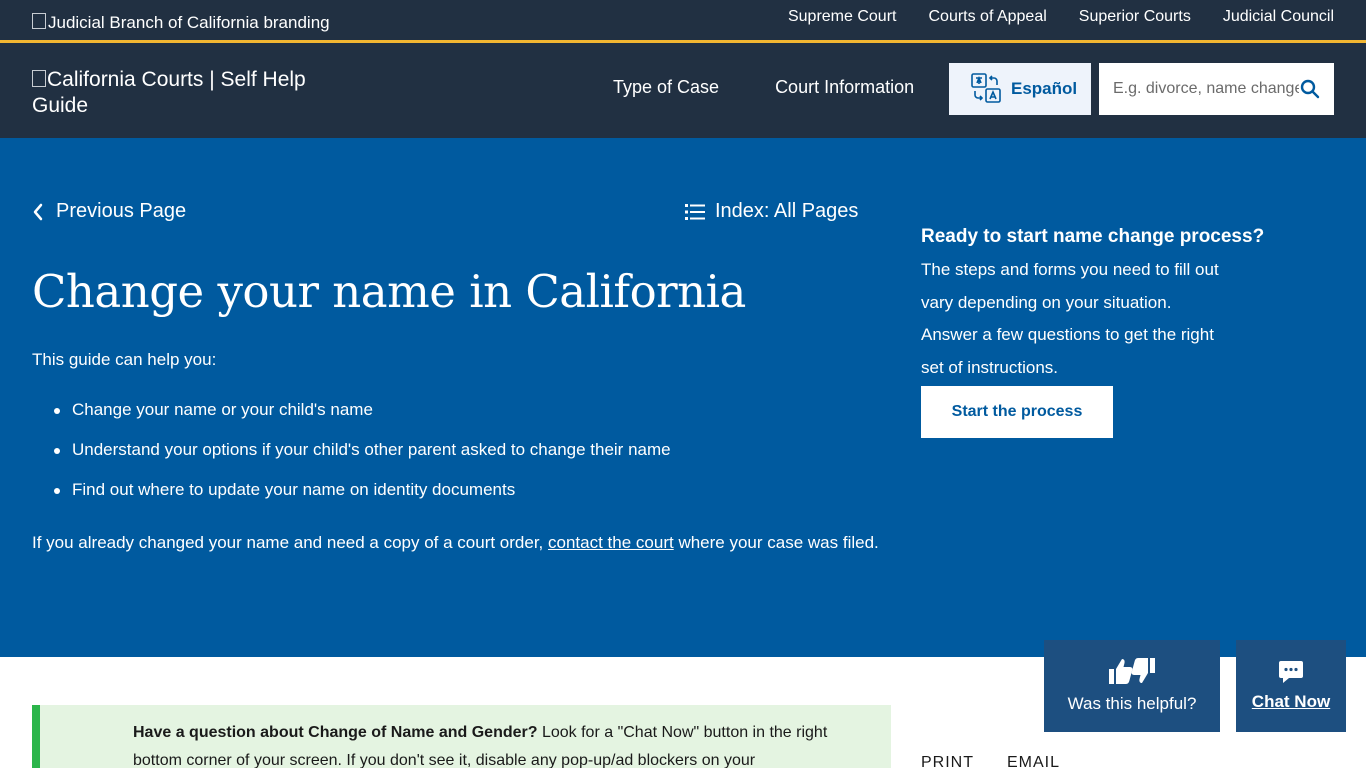 This screenshot has height=768, width=1366. What do you see at coordinates (1132, 671) in the screenshot?
I see `thumbs-up-down-icon` at bounding box center [1132, 671].